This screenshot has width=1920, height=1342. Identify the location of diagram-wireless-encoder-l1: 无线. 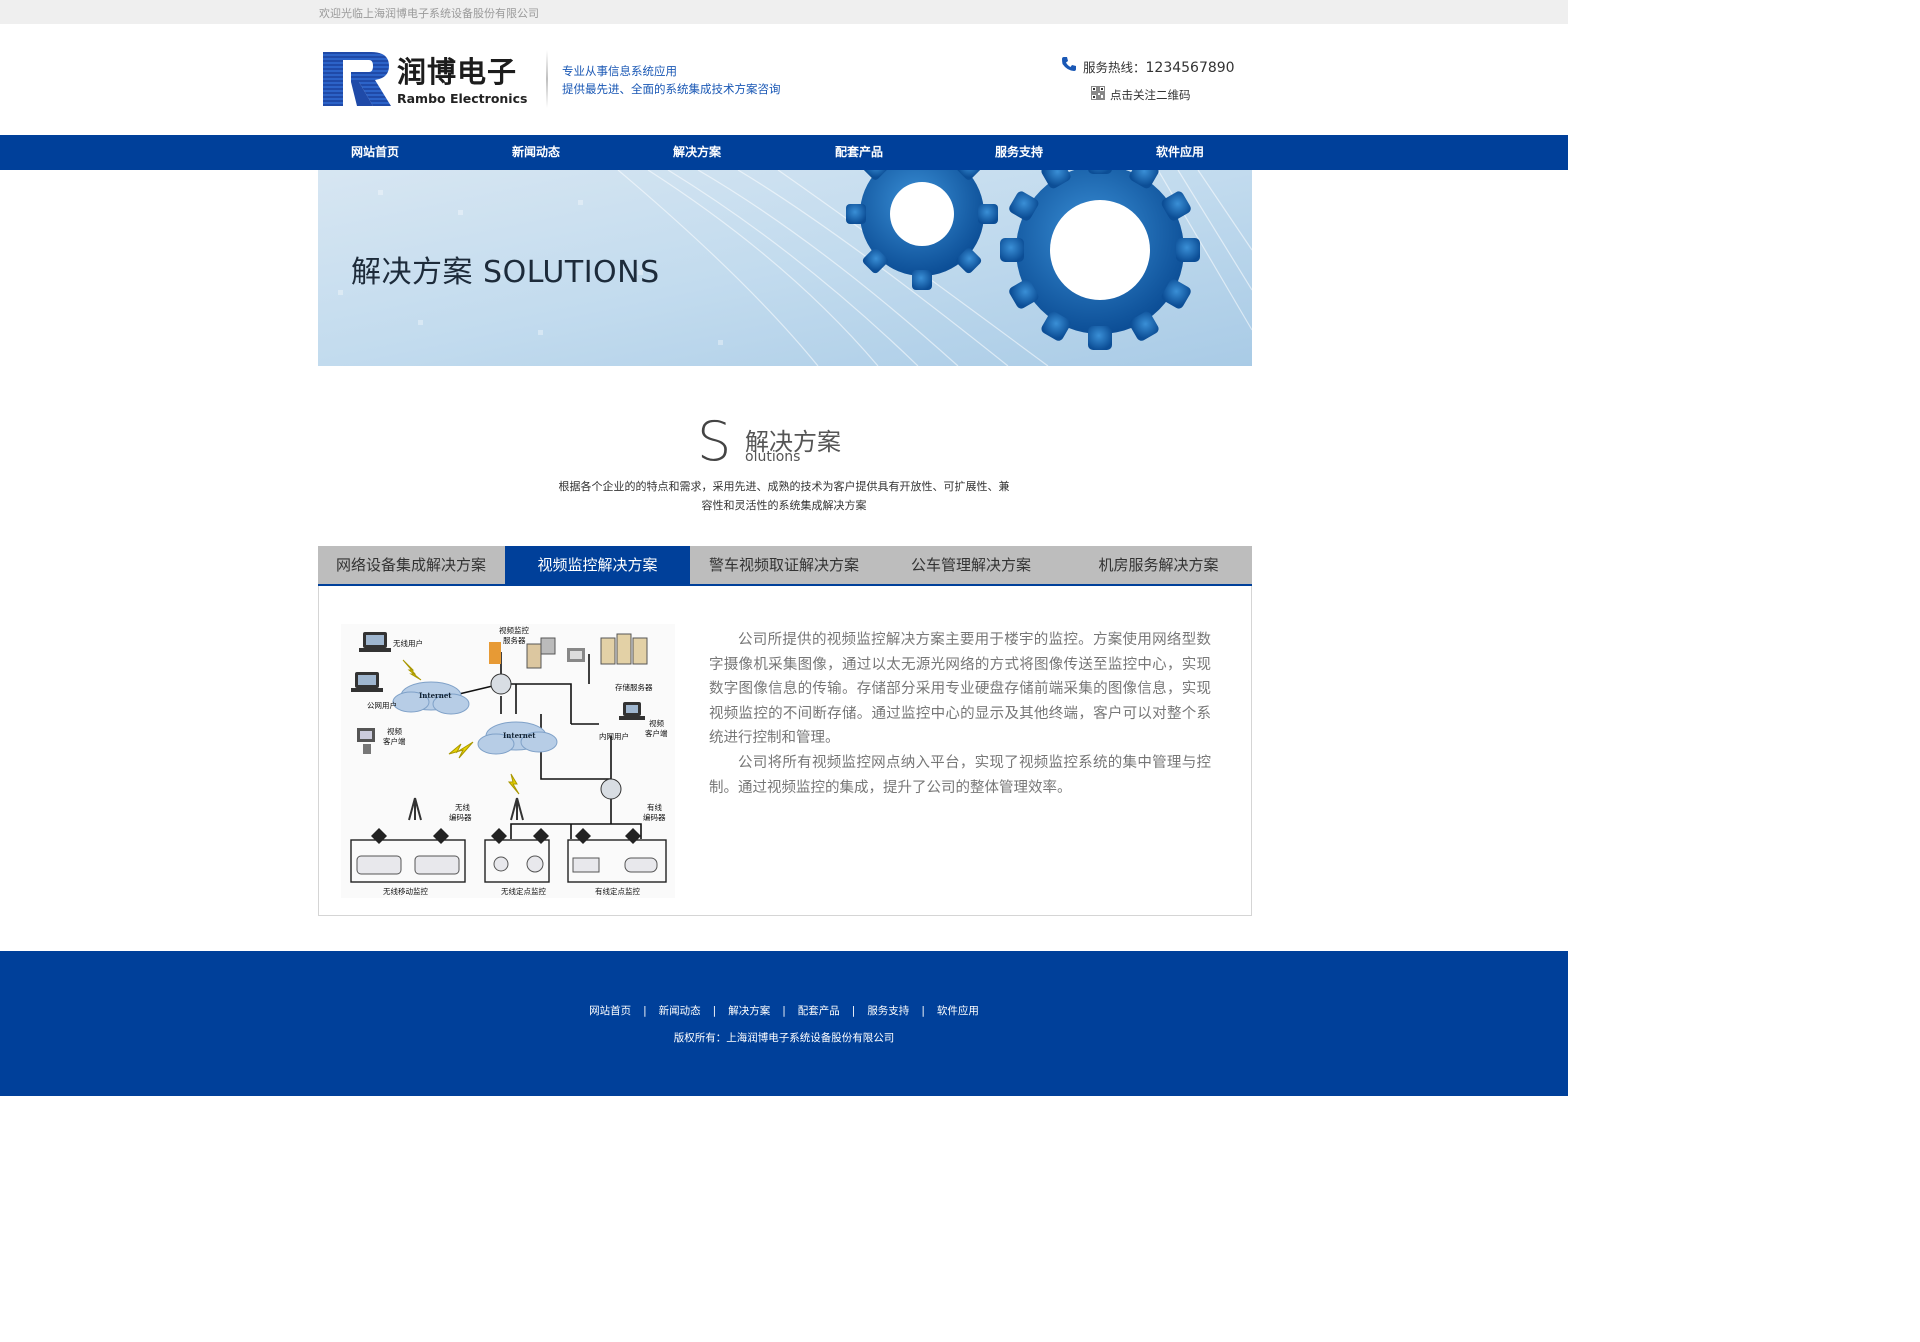
(462, 807).